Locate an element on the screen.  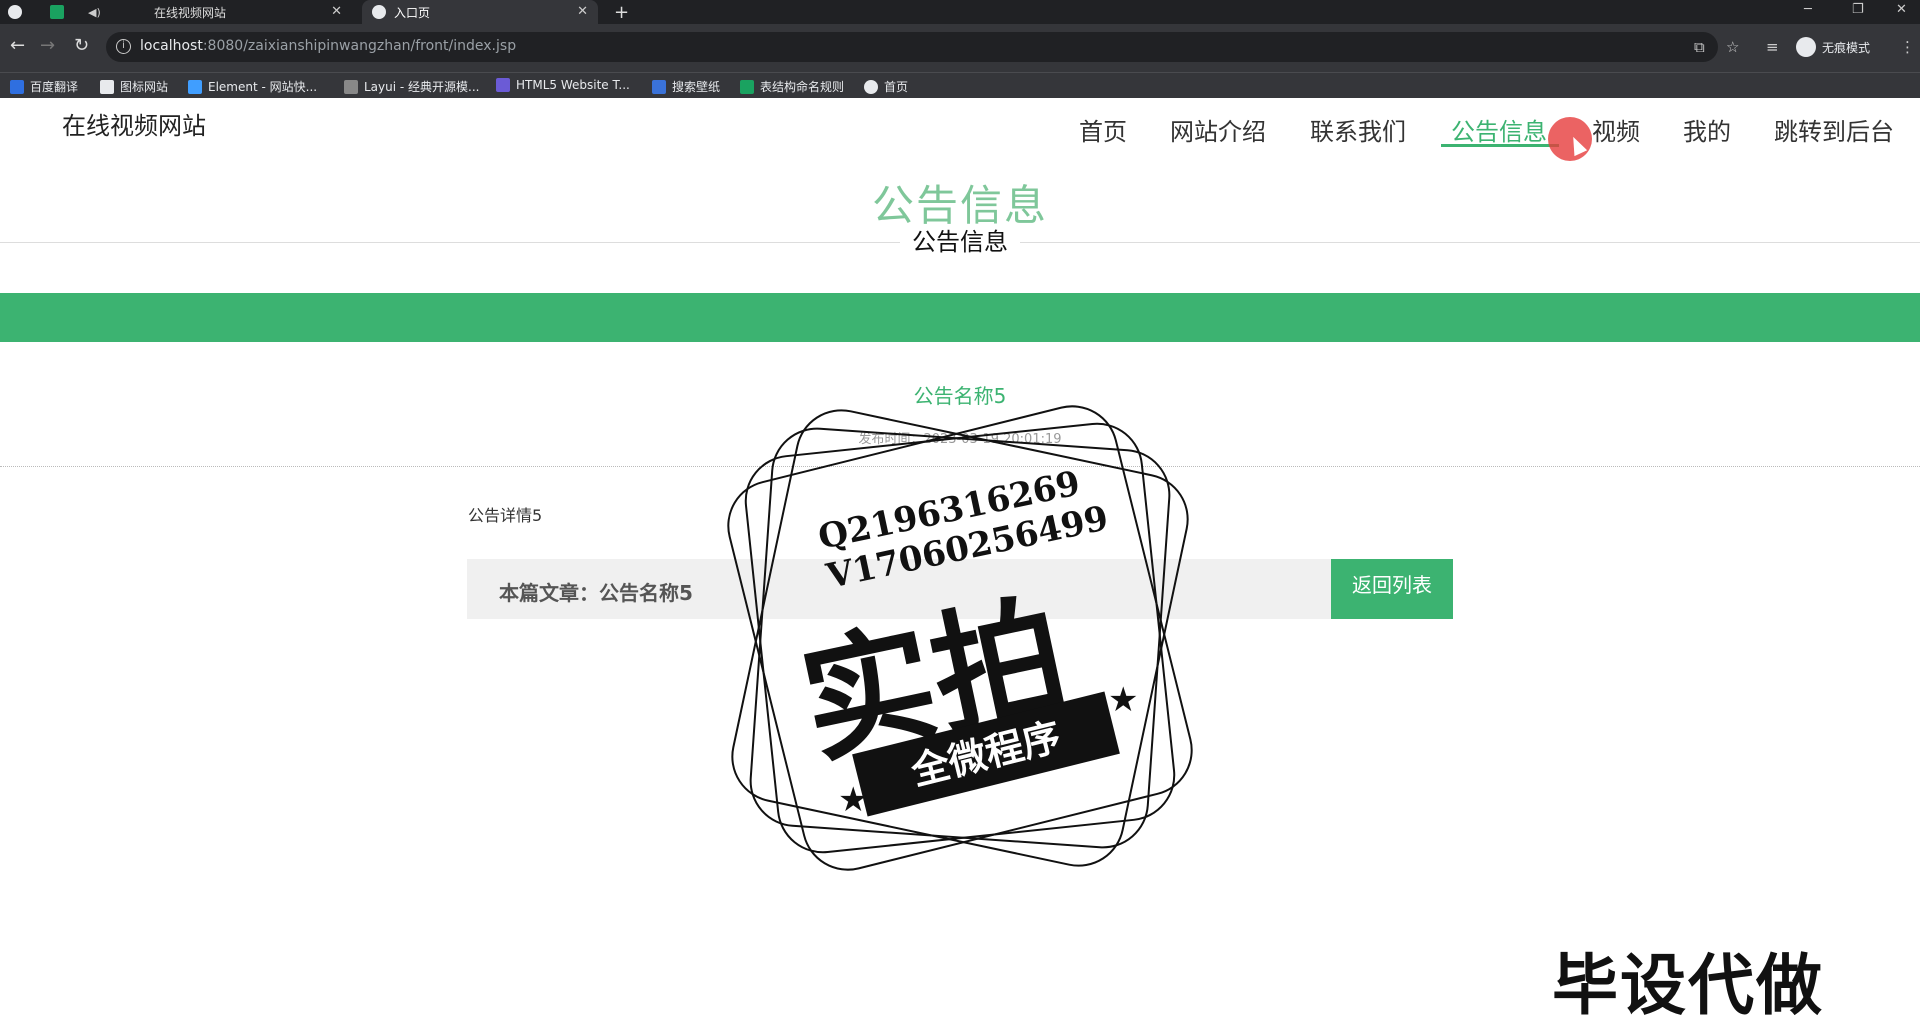
bookmark-item: 首页 is located at coordinates (886, 86).